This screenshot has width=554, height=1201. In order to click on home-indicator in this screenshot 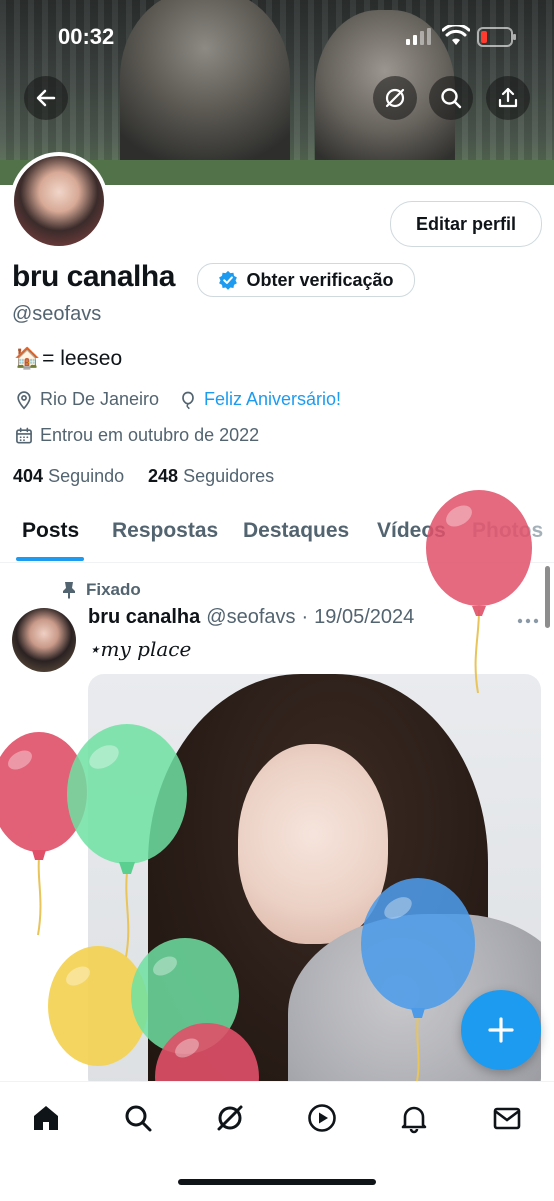, I will do `click(277, 1182)`.